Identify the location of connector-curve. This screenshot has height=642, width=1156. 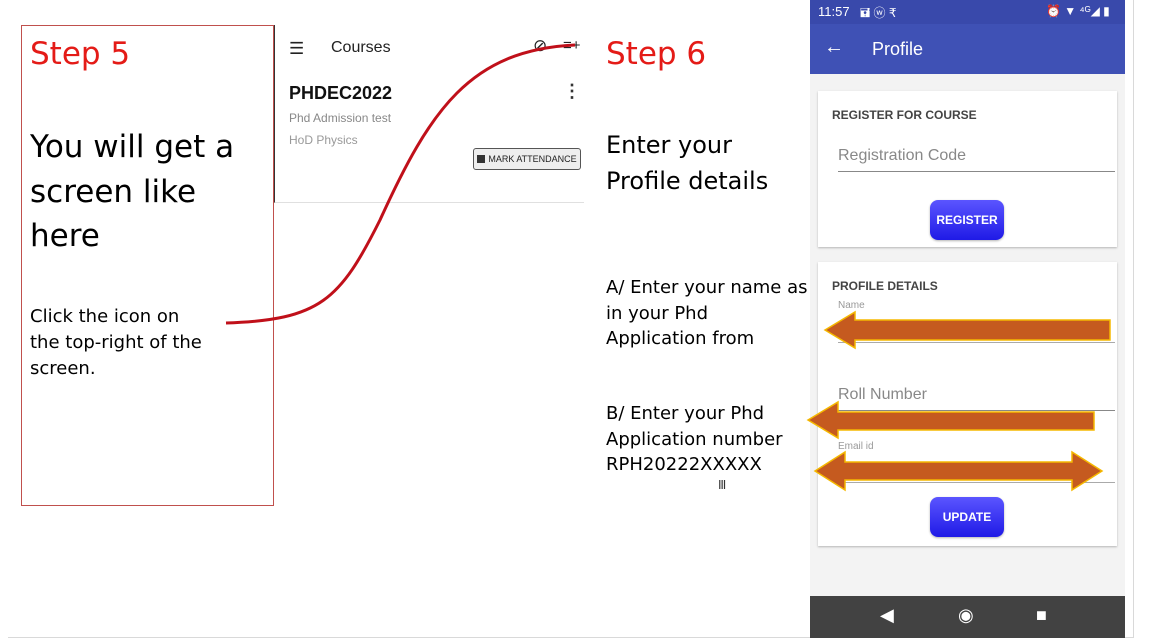
(400, 184).